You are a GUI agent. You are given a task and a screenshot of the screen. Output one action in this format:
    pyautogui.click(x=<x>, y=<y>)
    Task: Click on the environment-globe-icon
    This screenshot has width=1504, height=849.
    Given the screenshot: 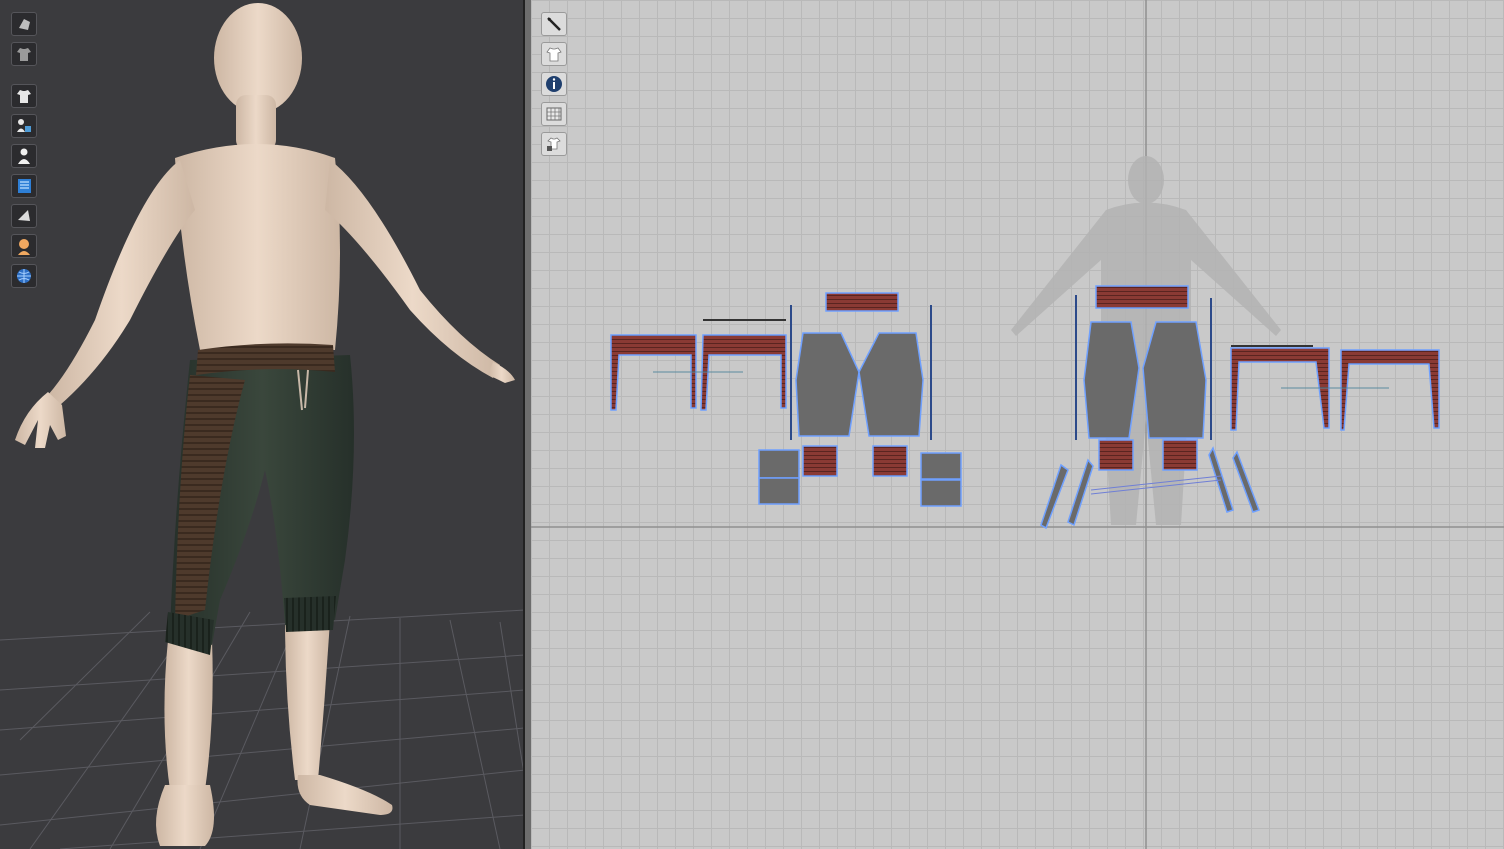 What is the action you would take?
    pyautogui.click(x=24, y=276)
    